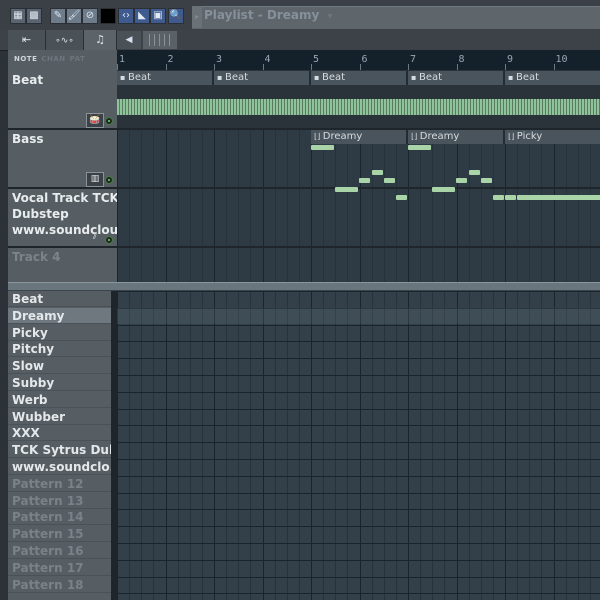  What do you see at coordinates (59, 585) in the screenshot?
I see `pattern-list-item: Pattern 18` at bounding box center [59, 585].